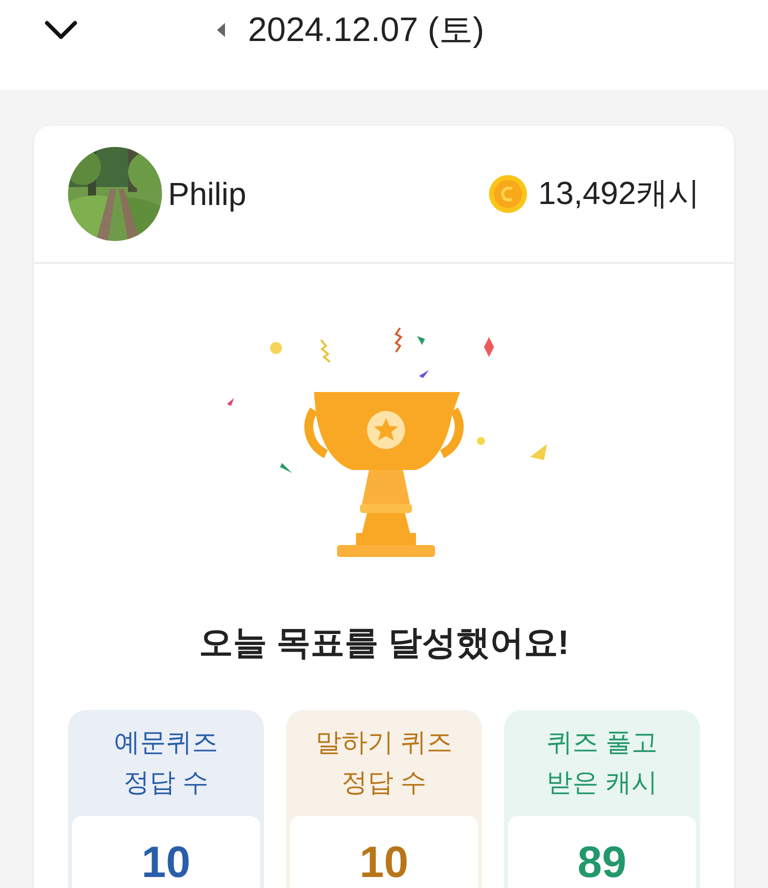 The width and height of the screenshot is (768, 888). I want to click on chevron-down-icon, so click(61, 30).